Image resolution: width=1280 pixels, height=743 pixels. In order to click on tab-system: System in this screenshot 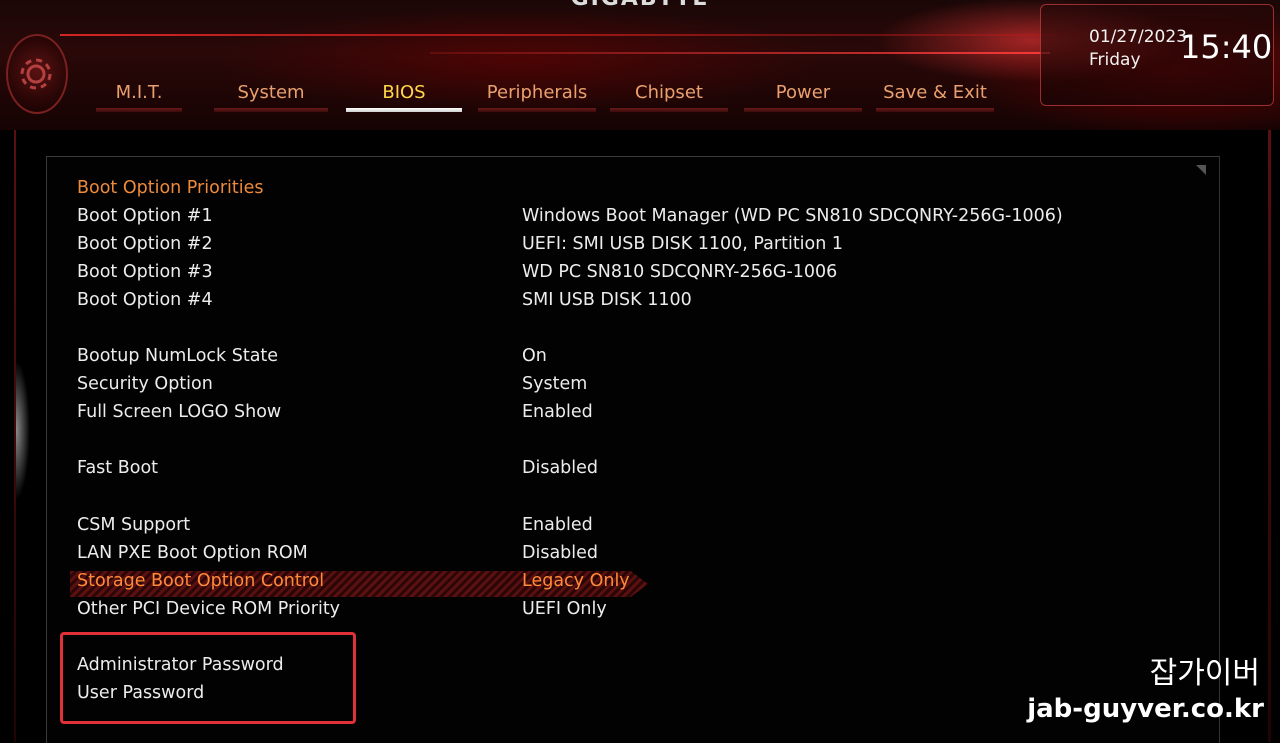, I will do `click(271, 94)`.